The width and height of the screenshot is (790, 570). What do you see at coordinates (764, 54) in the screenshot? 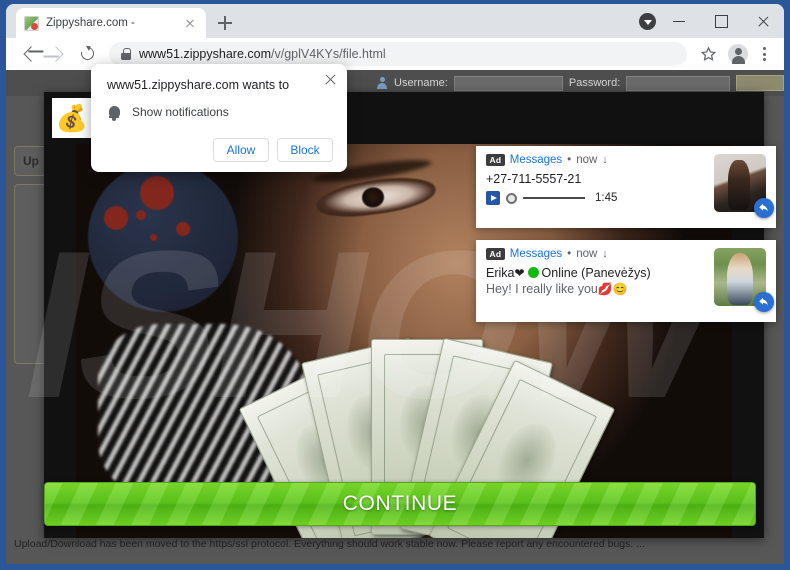
I see `three-dot-menu-icon` at bounding box center [764, 54].